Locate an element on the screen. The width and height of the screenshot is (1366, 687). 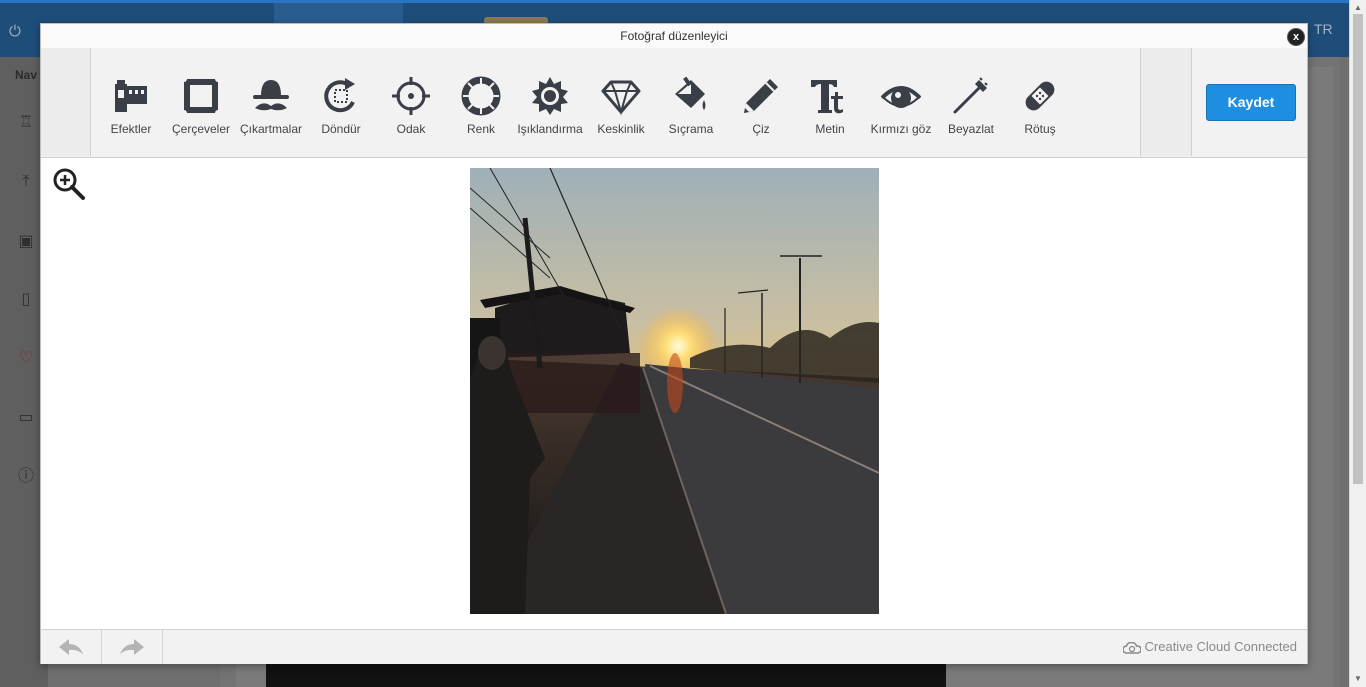
color-icon is located at coordinates (481, 96).